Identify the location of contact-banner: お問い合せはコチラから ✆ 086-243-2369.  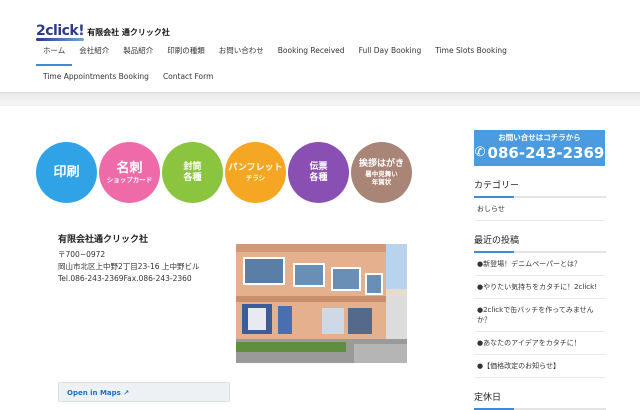
(539, 148).